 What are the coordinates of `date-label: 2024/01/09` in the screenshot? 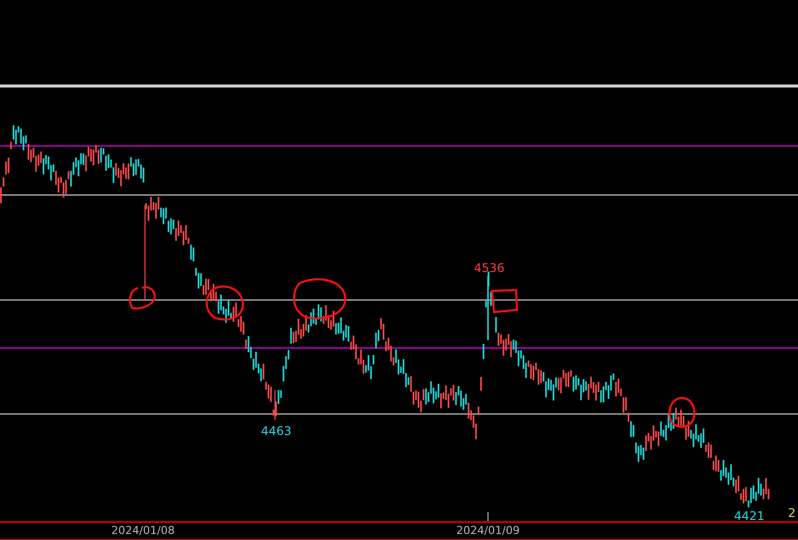 It's located at (488, 531).